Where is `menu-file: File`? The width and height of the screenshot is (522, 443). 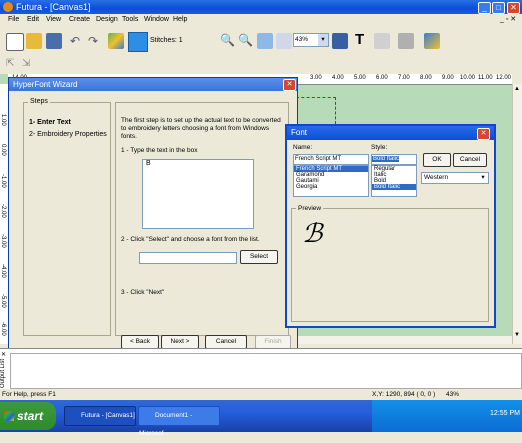
menu-file: File is located at coordinates (13, 20).